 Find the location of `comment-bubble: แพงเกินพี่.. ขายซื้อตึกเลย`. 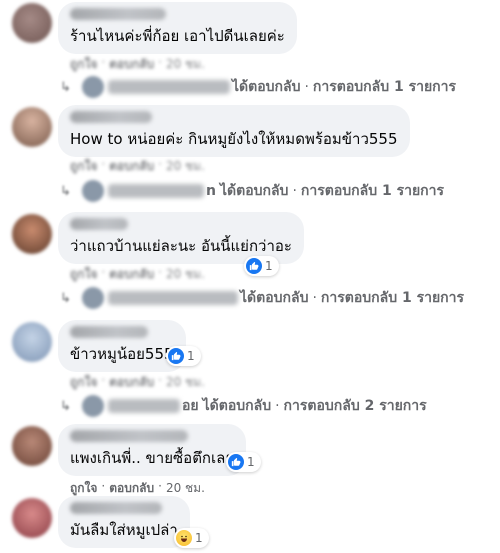

comment-bubble: แพงเกินพี่.. ขายซื้อตึกเลย is located at coordinates (152, 450).